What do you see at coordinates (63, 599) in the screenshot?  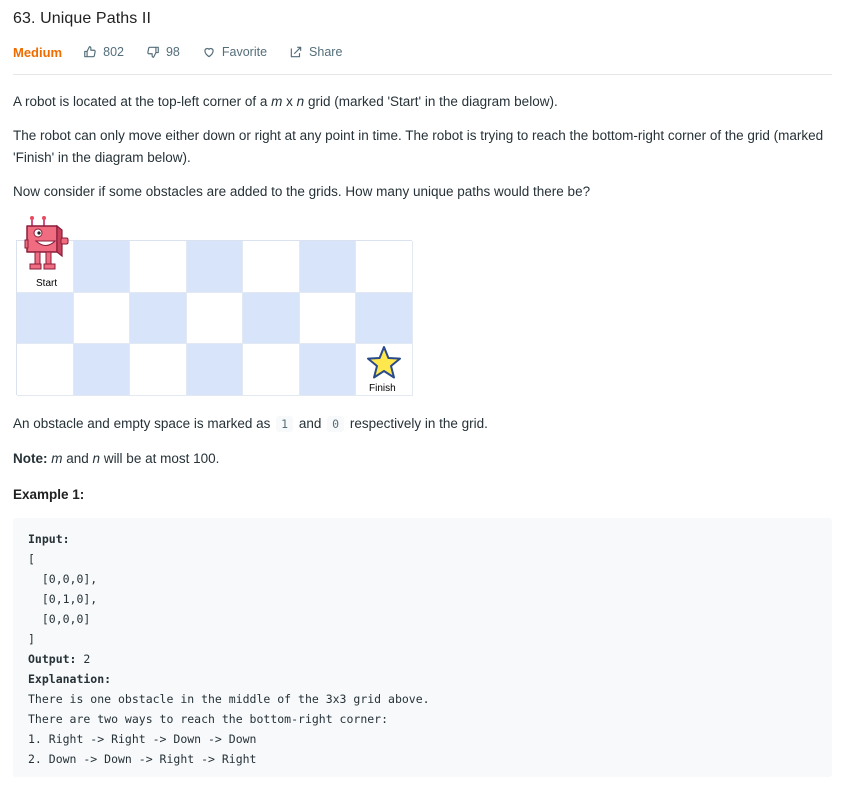 I see `input-line: [0,1,0],` at bounding box center [63, 599].